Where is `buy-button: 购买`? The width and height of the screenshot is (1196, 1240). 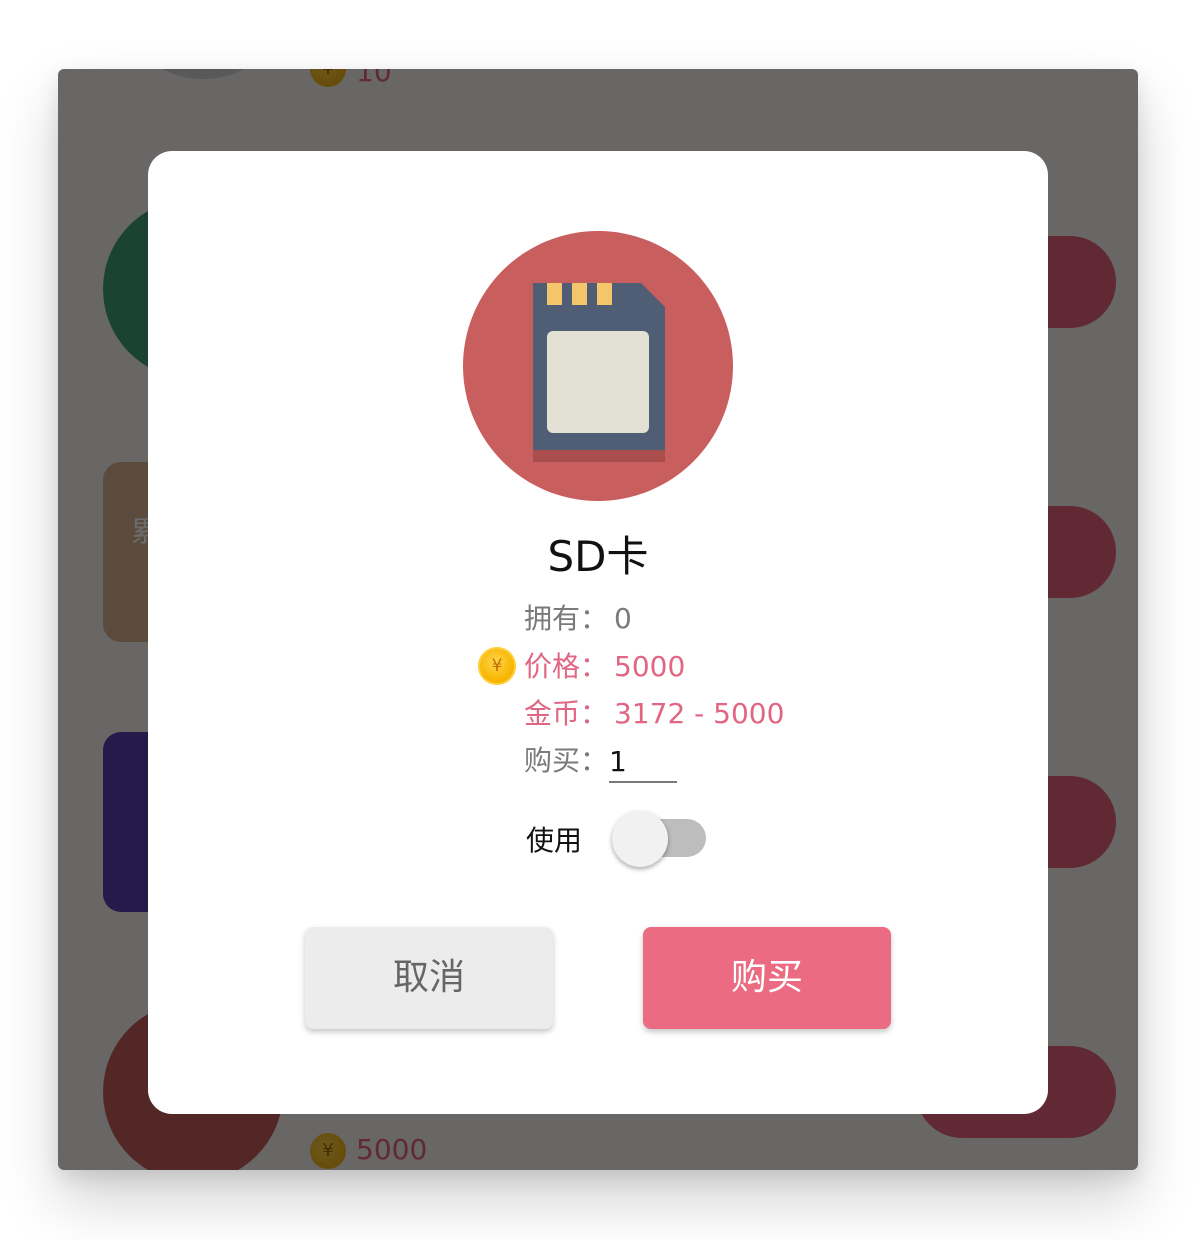
buy-button: 购买 is located at coordinates (767, 978).